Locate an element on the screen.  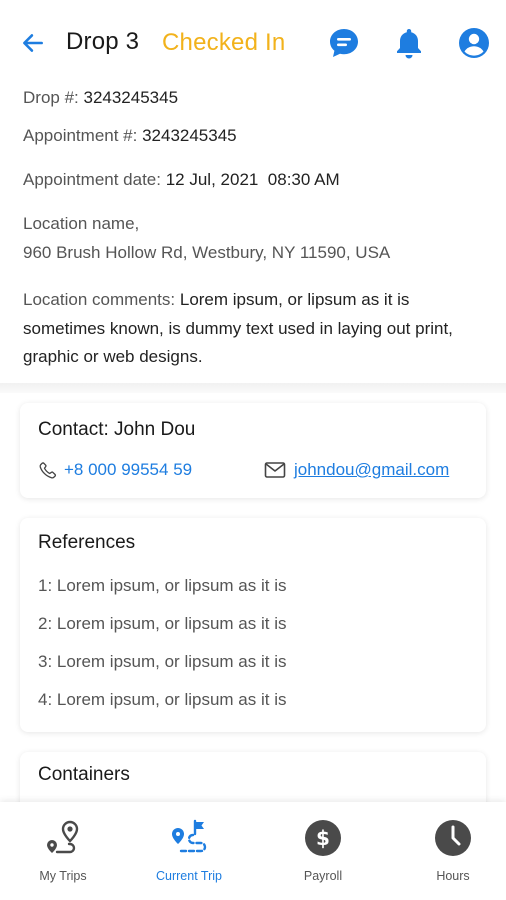
contact-email-link: johndou@gmail.com is located at coordinates (356, 470).